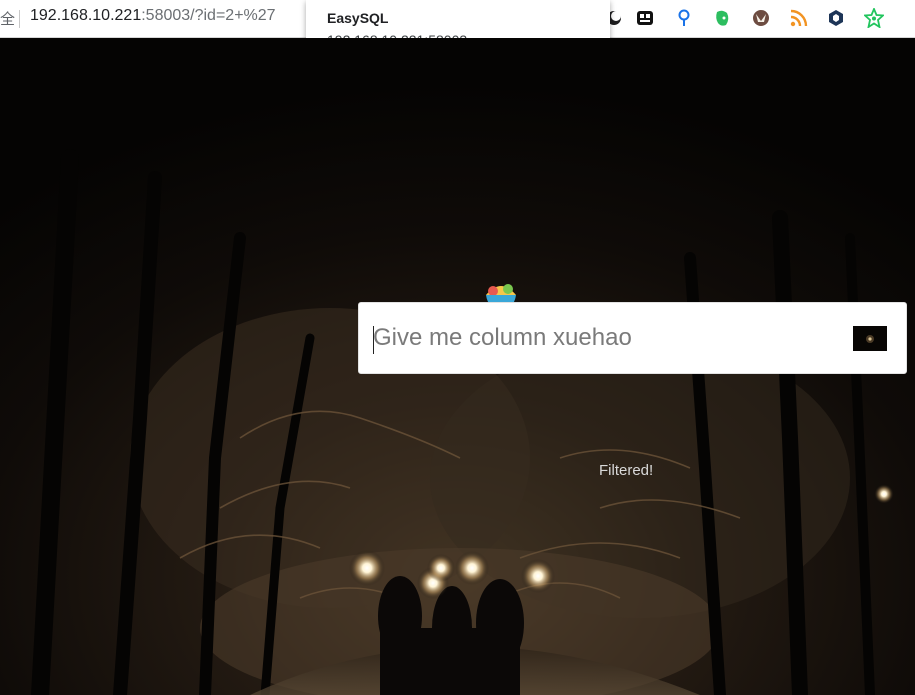 The width and height of the screenshot is (915, 695). I want to click on url-host: 192.168.10.221, so click(86, 15).